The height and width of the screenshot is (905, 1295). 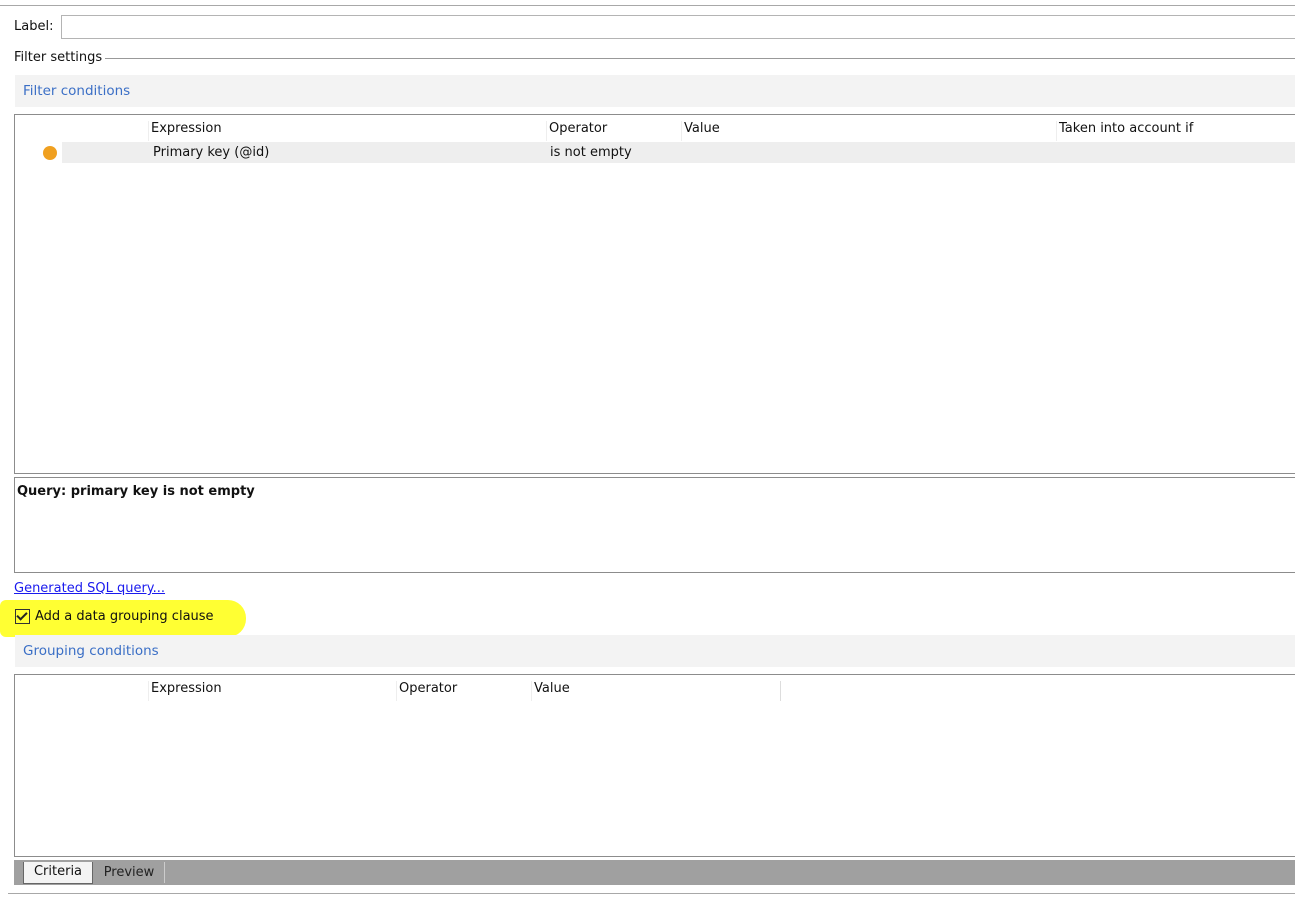 What do you see at coordinates (655, 152) in the screenshot?
I see `table-row: Primary key (@id) is not empty` at bounding box center [655, 152].